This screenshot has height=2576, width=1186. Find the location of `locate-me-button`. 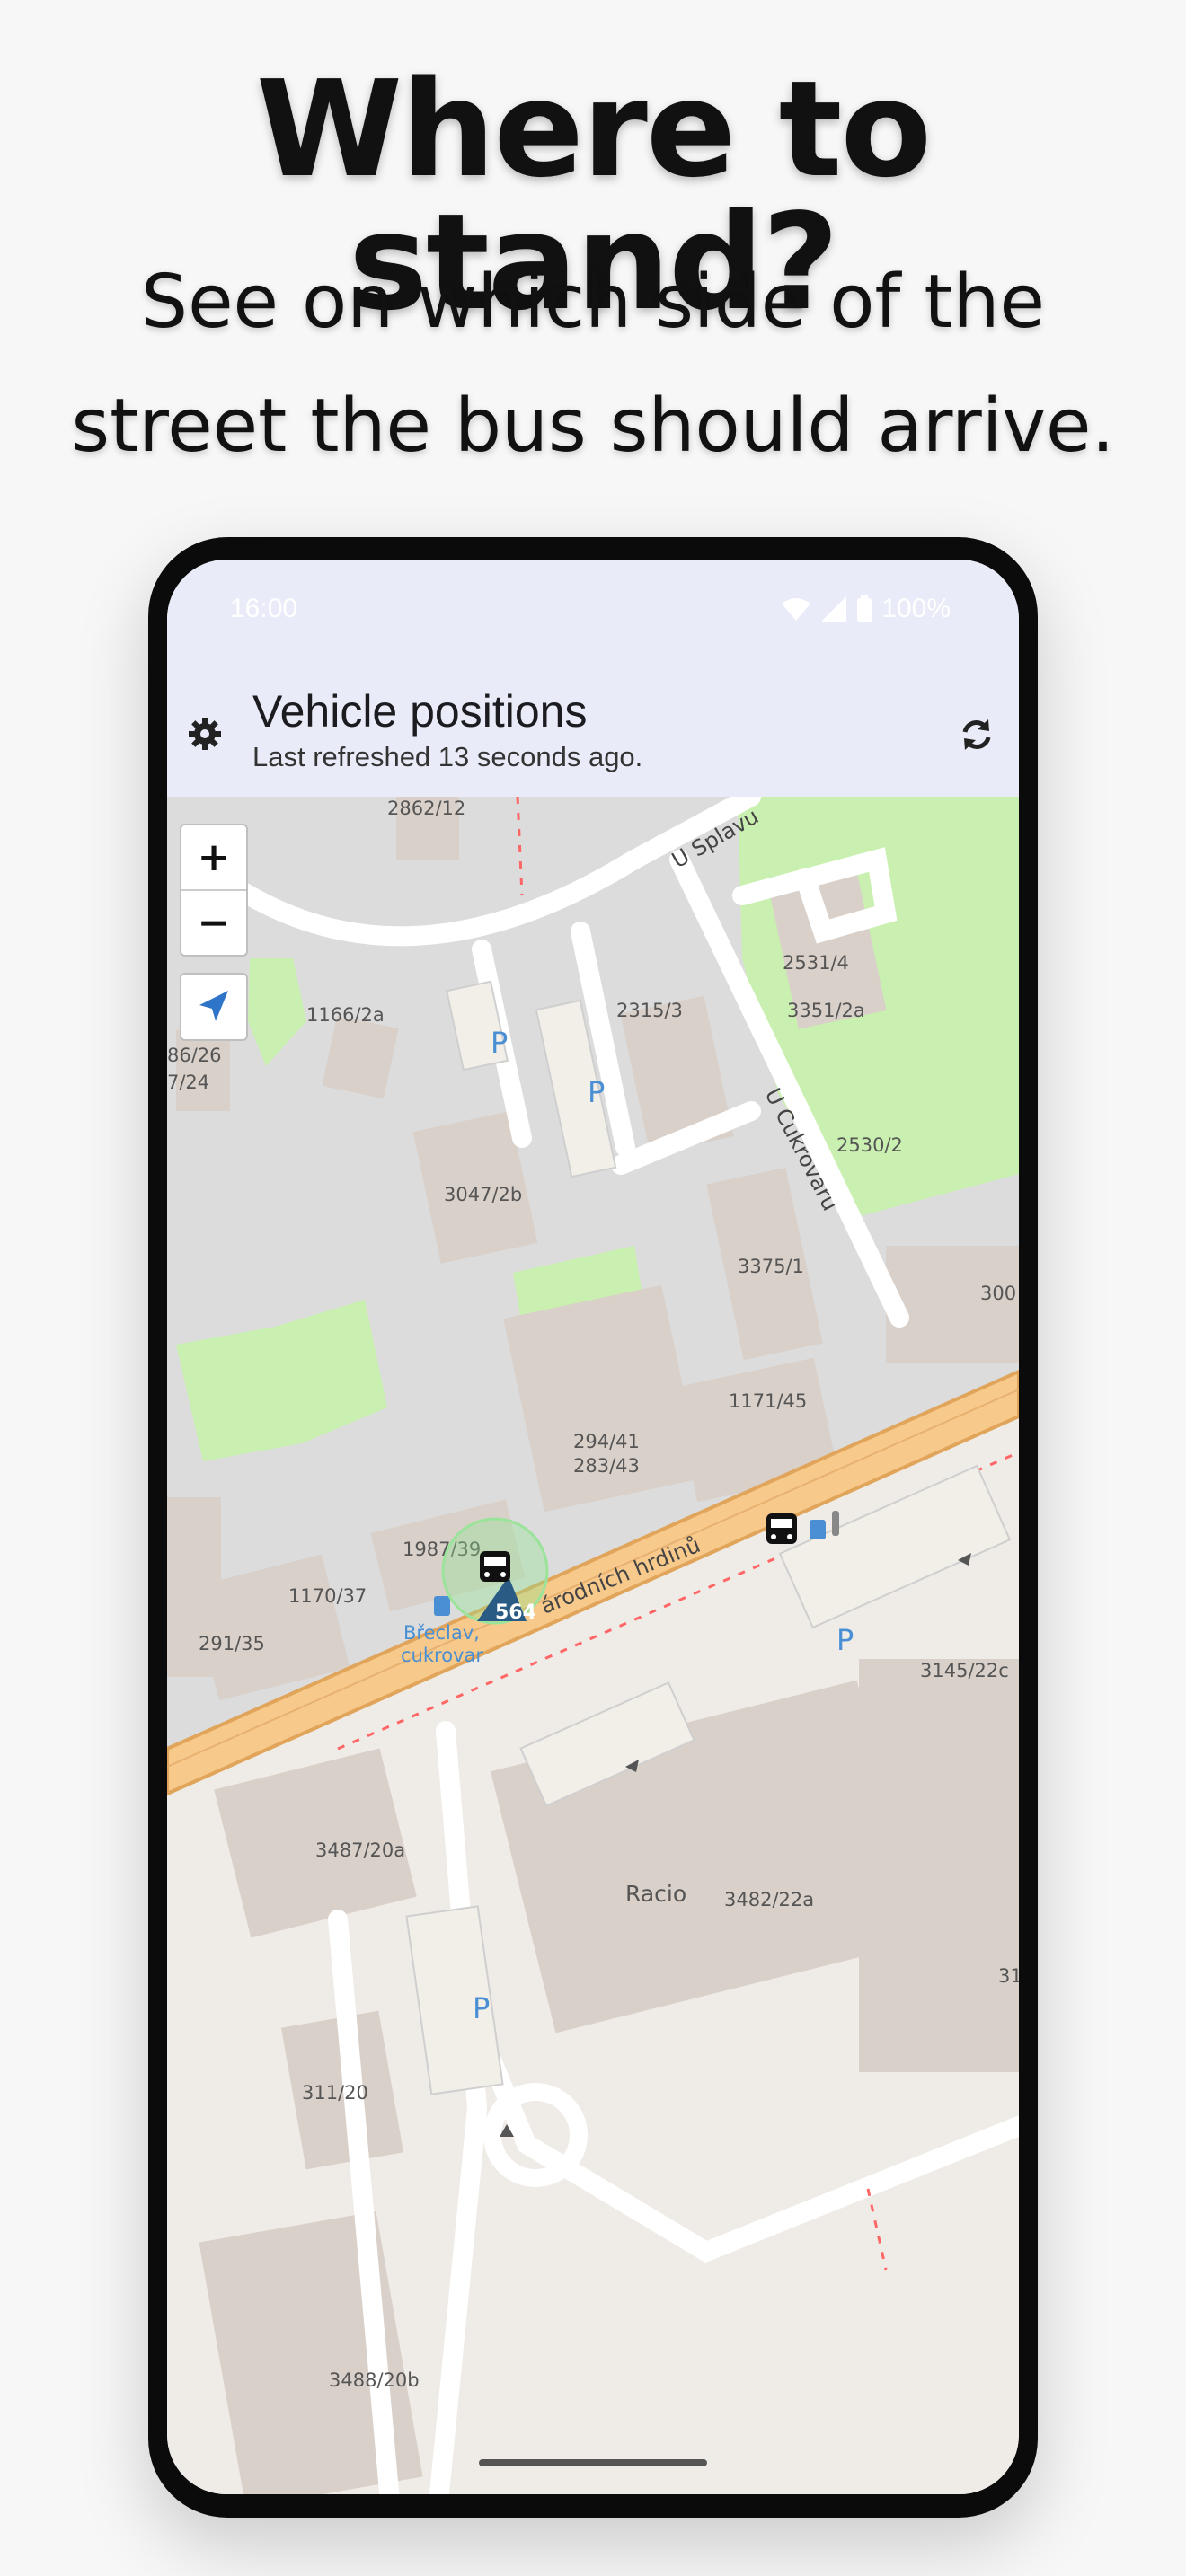

locate-me-button is located at coordinates (214, 1007).